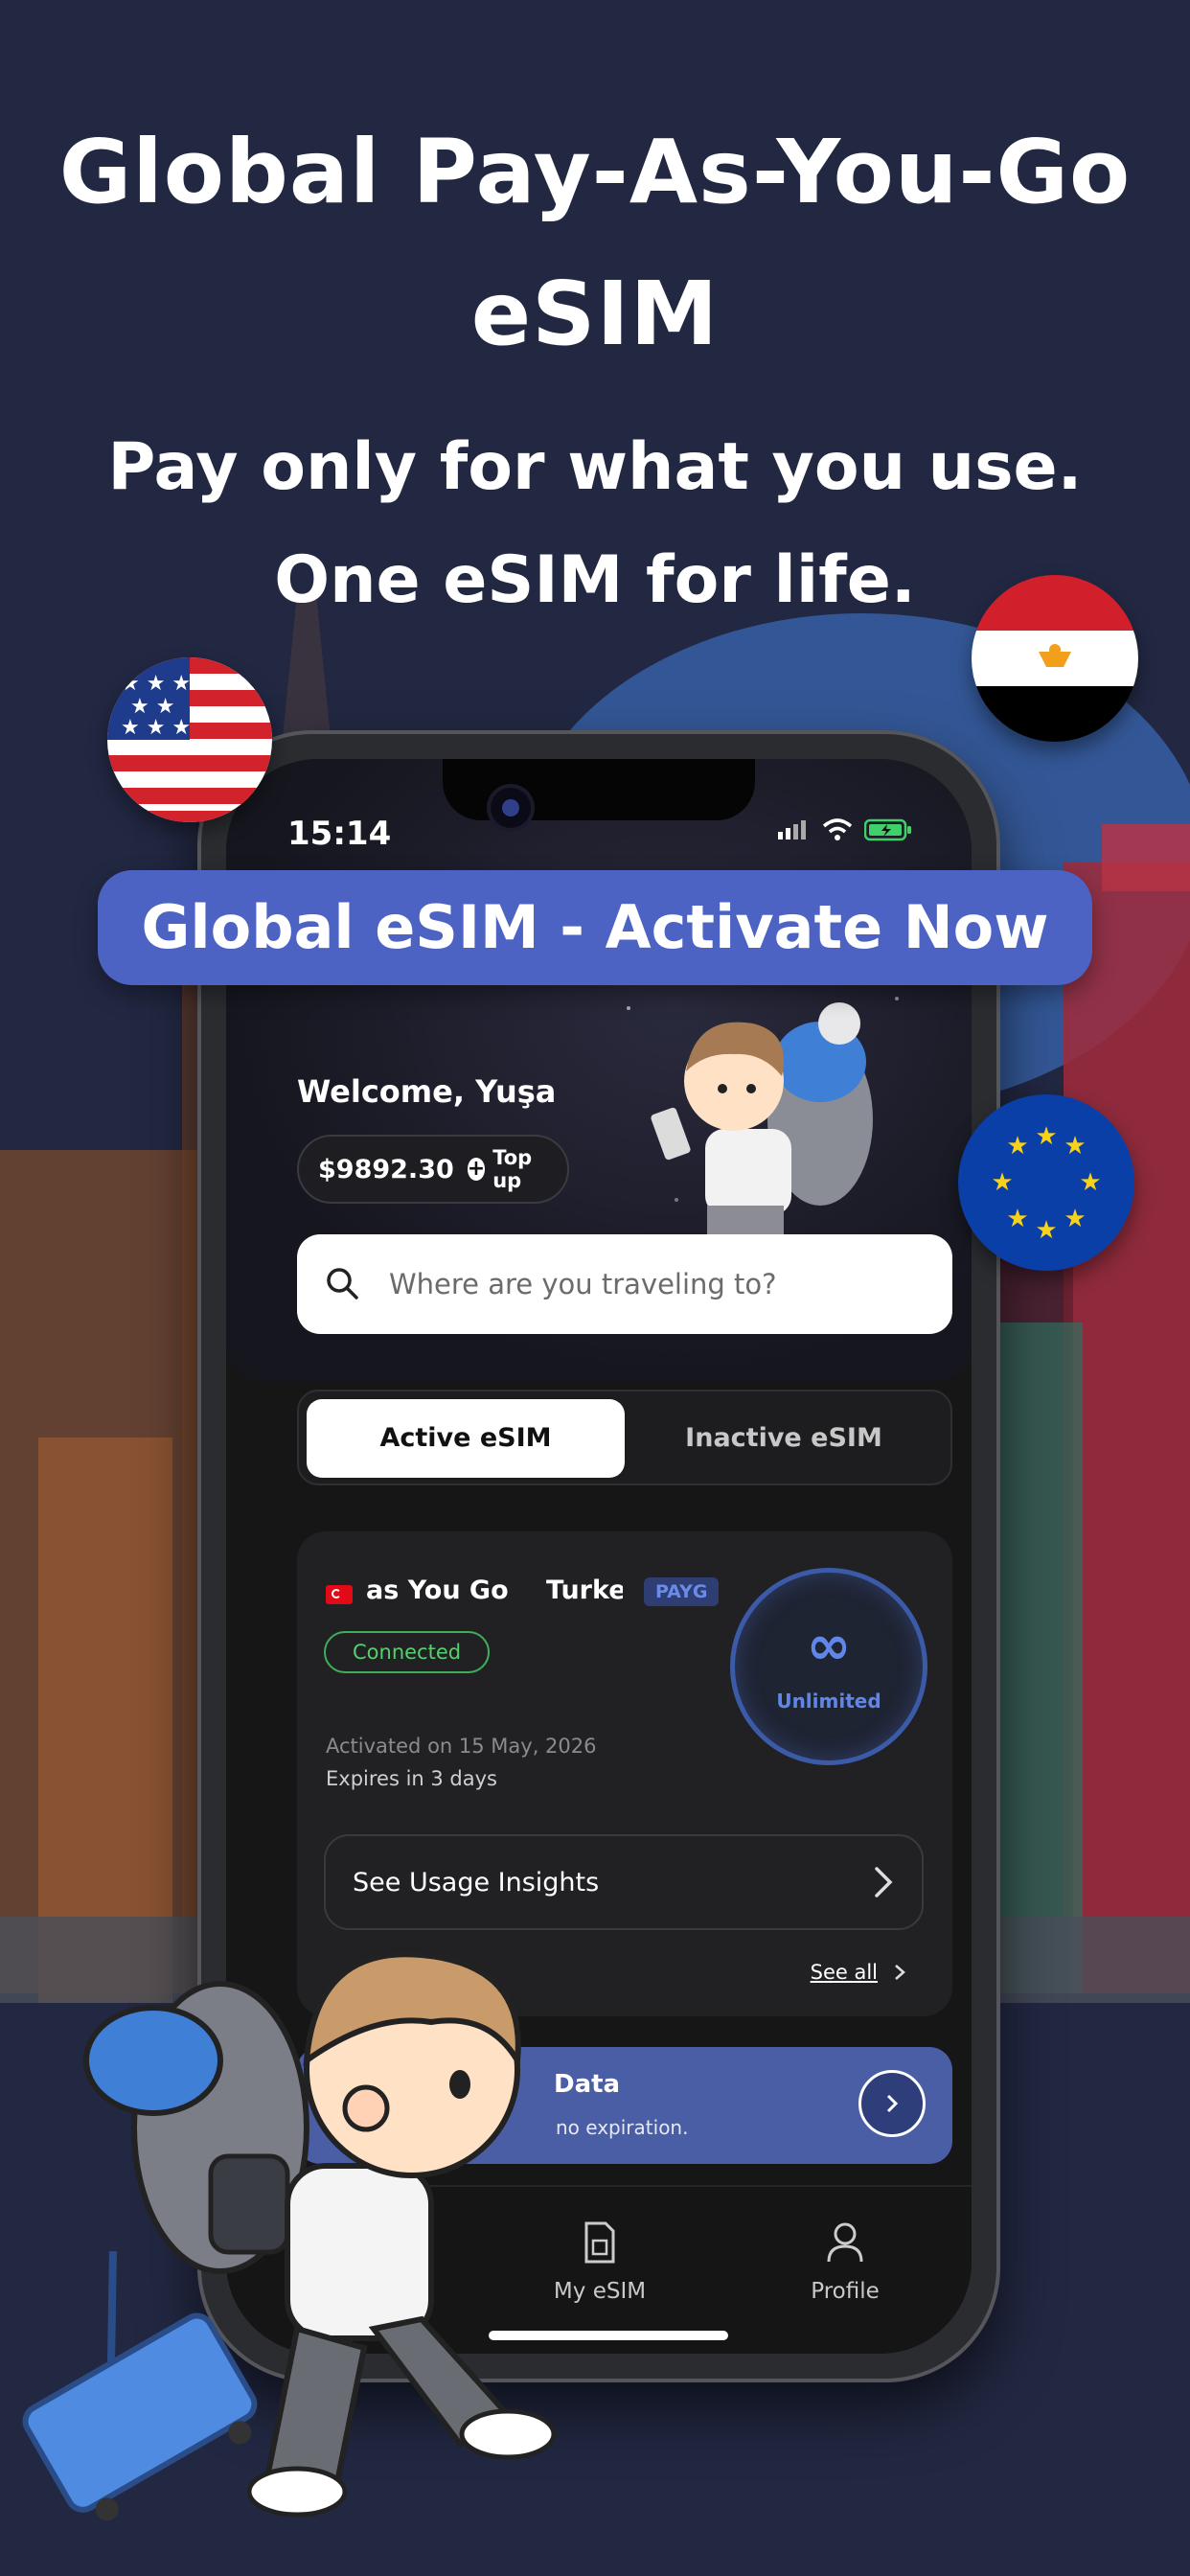  I want to click on status-badge: Connected, so click(408, 1652).